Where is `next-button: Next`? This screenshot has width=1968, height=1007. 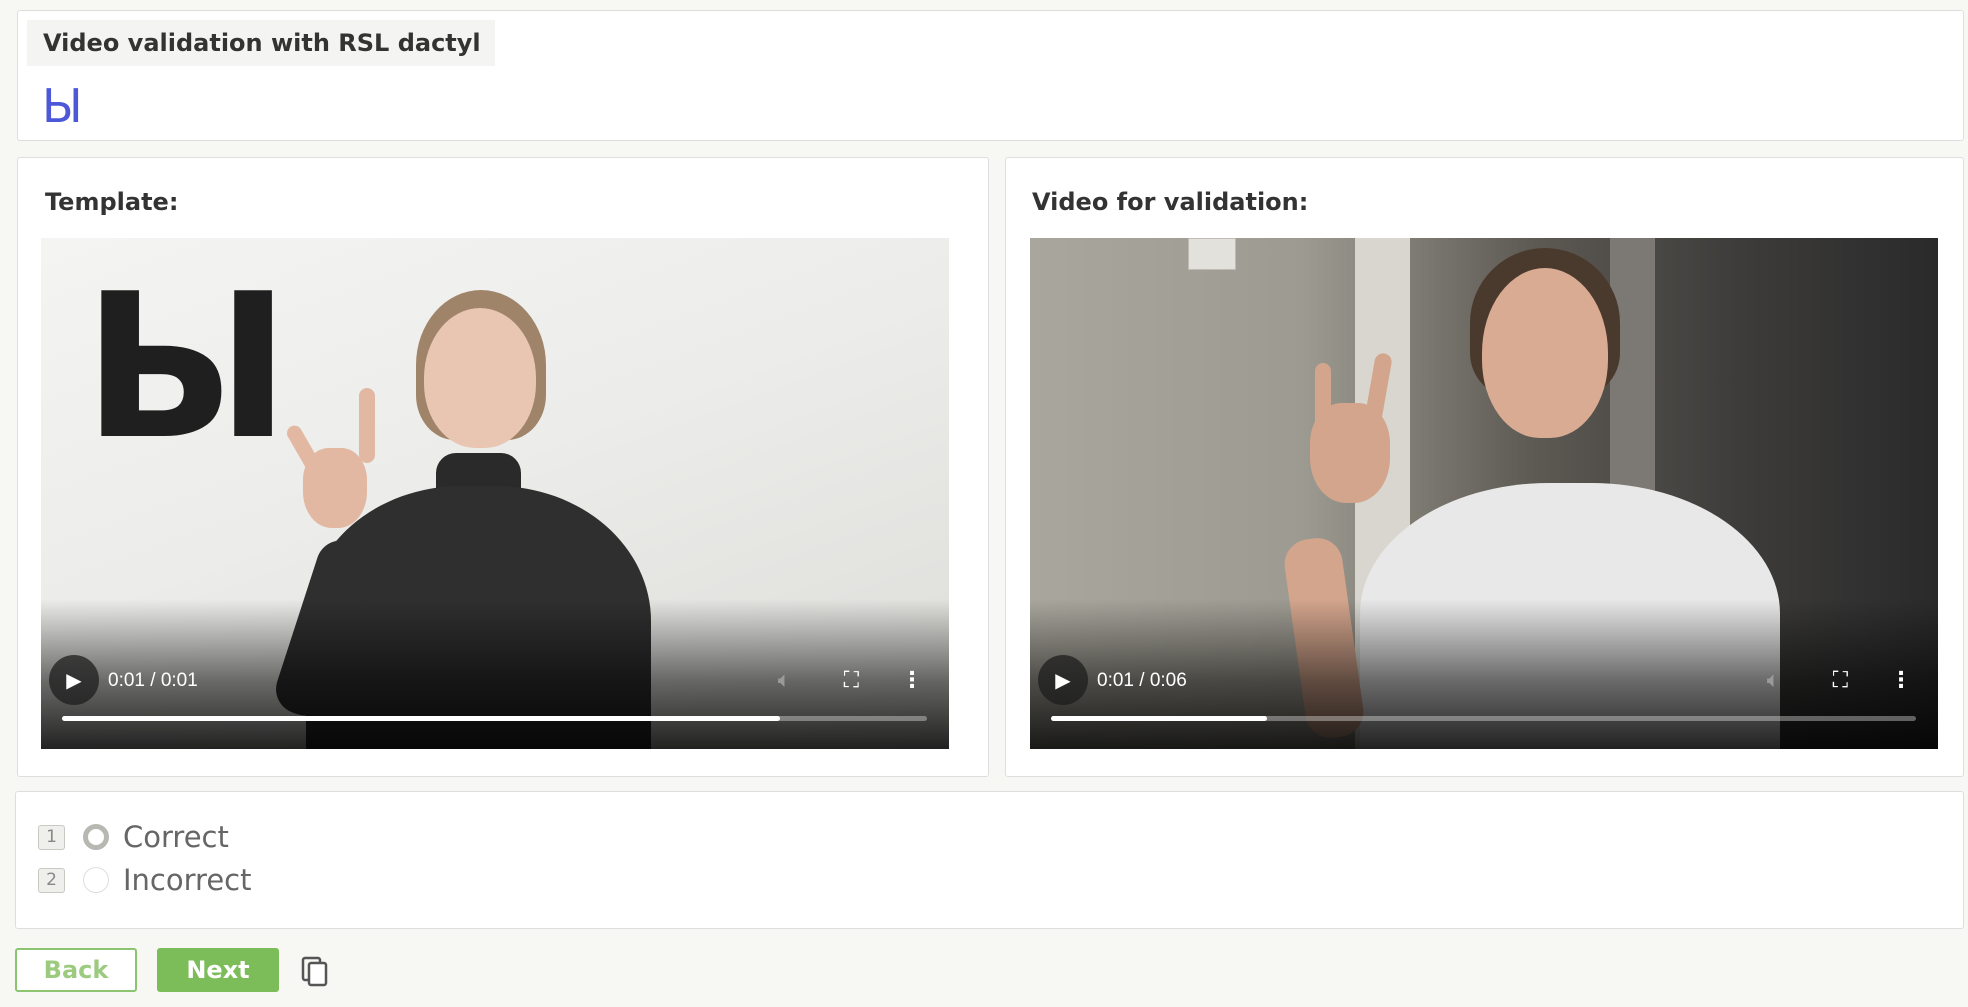
next-button: Next is located at coordinates (218, 970).